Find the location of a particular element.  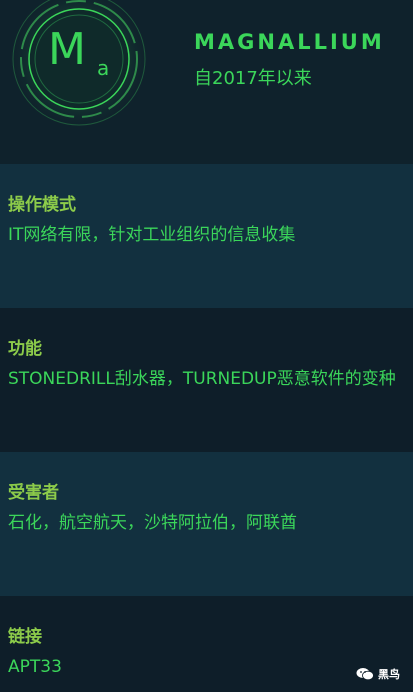

watermark-text: 黑鸟 is located at coordinates (389, 674).